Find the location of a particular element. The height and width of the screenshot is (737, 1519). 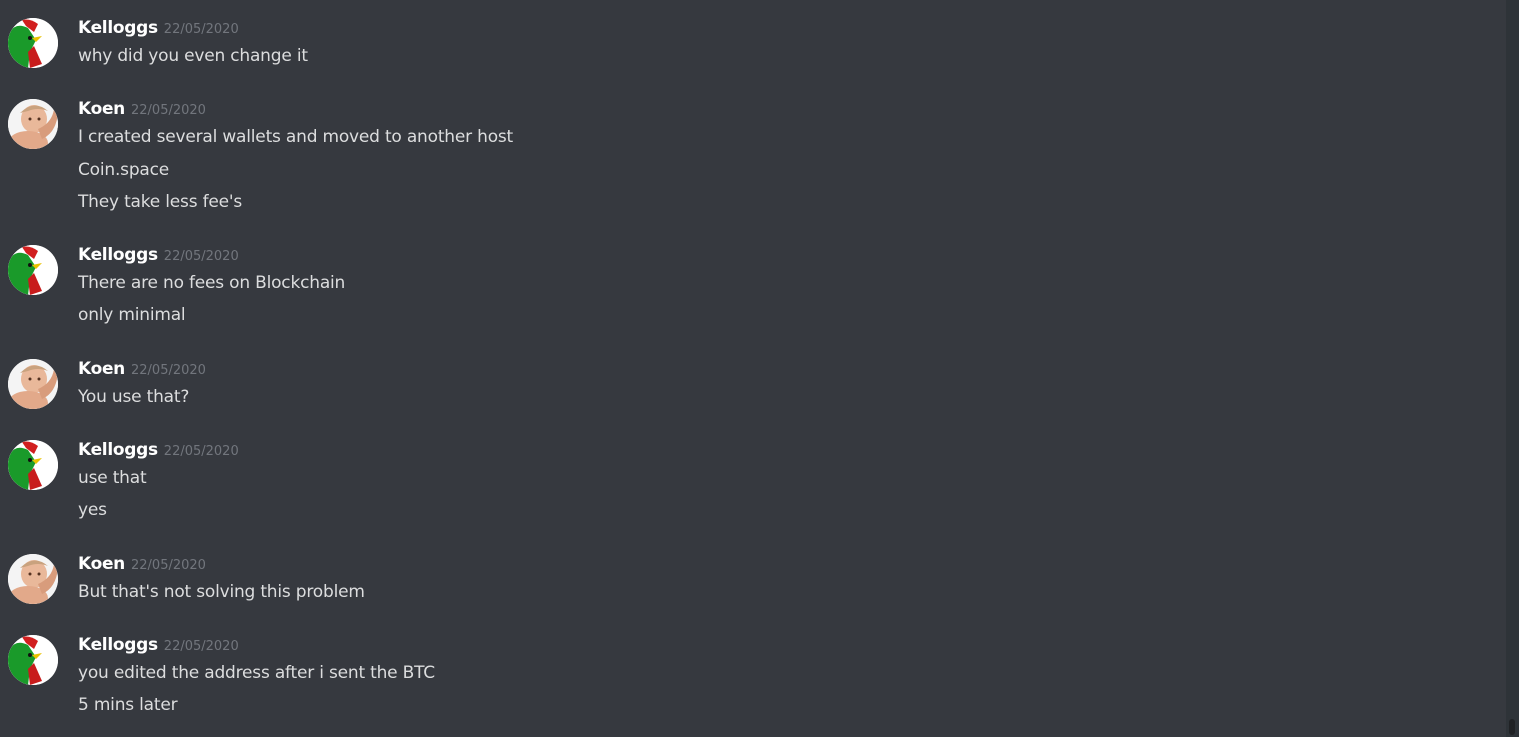

scrollbar is located at coordinates (1512, 368).